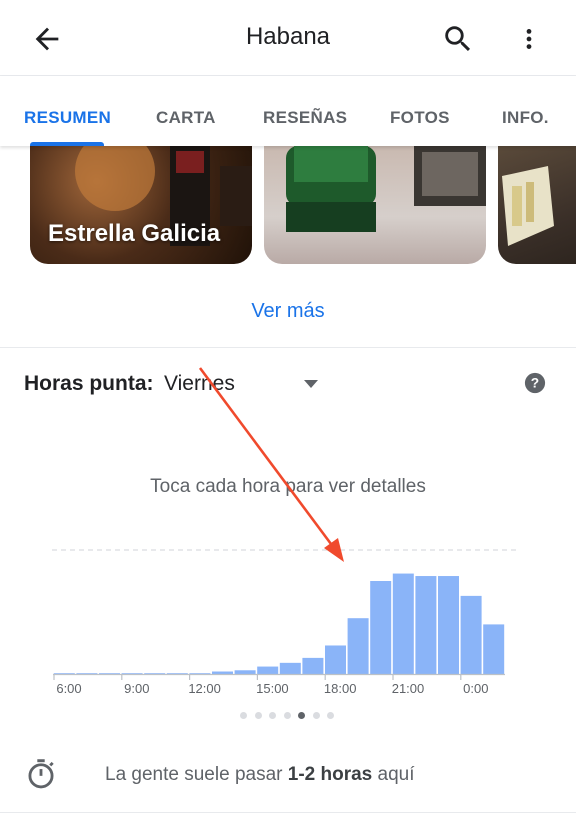  What do you see at coordinates (68, 688) in the screenshot?
I see `x-tick-label: 6:00` at bounding box center [68, 688].